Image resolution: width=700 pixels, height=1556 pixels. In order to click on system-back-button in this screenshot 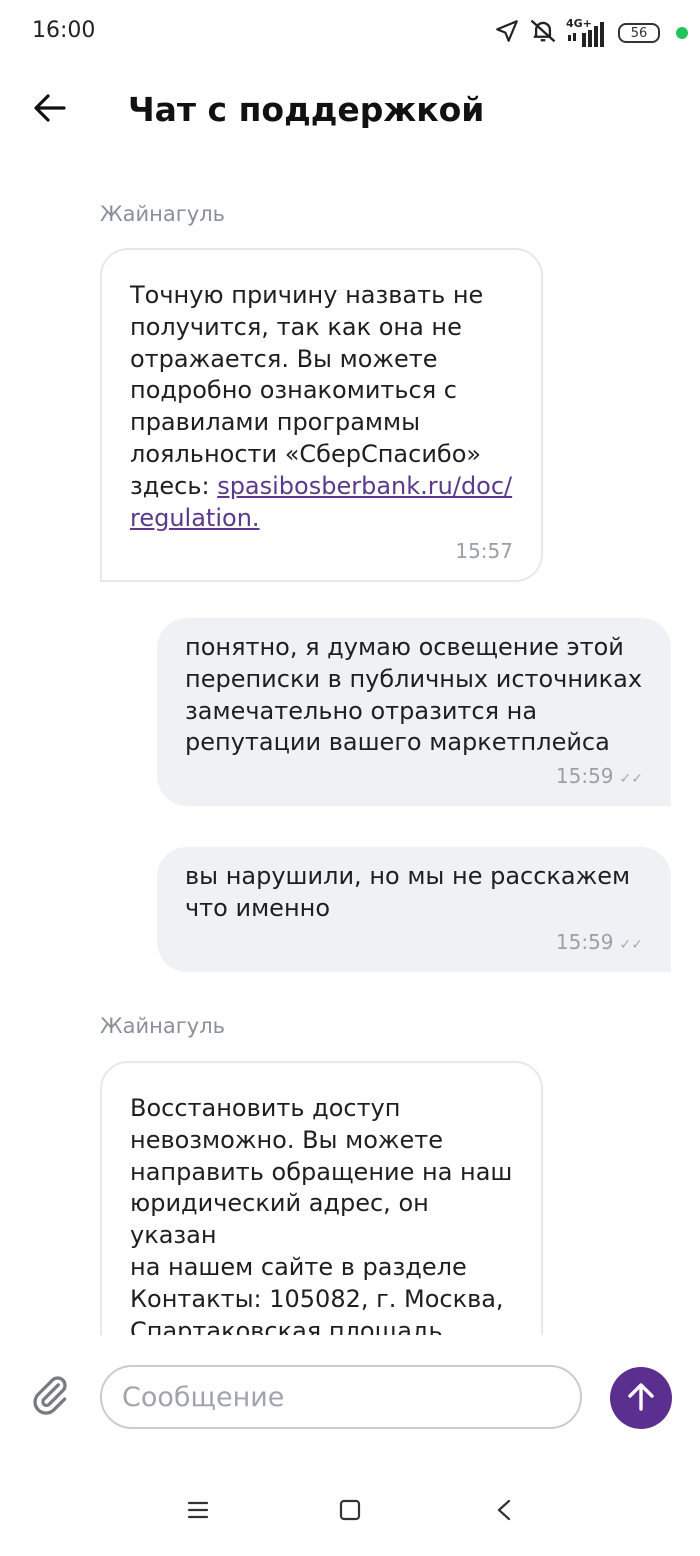, I will do `click(504, 1512)`.